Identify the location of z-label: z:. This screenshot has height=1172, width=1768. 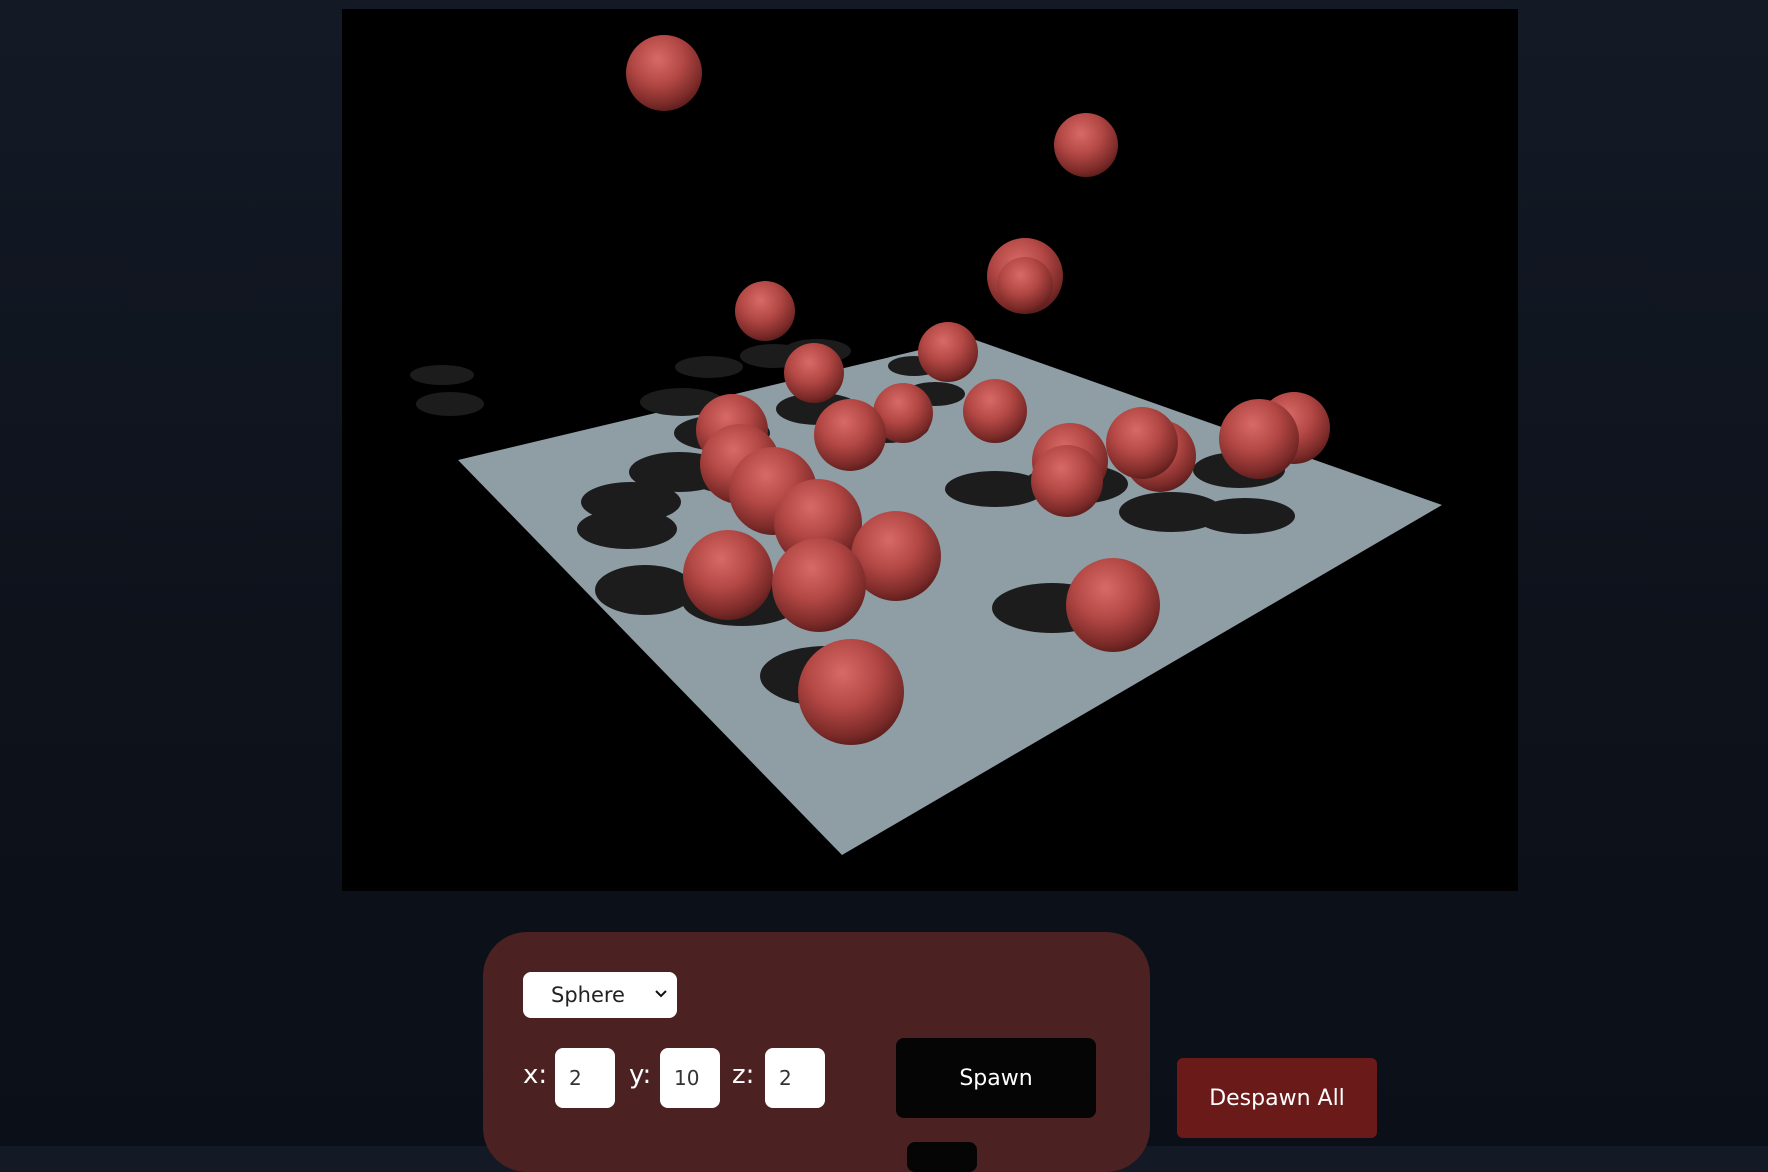
(743, 1075).